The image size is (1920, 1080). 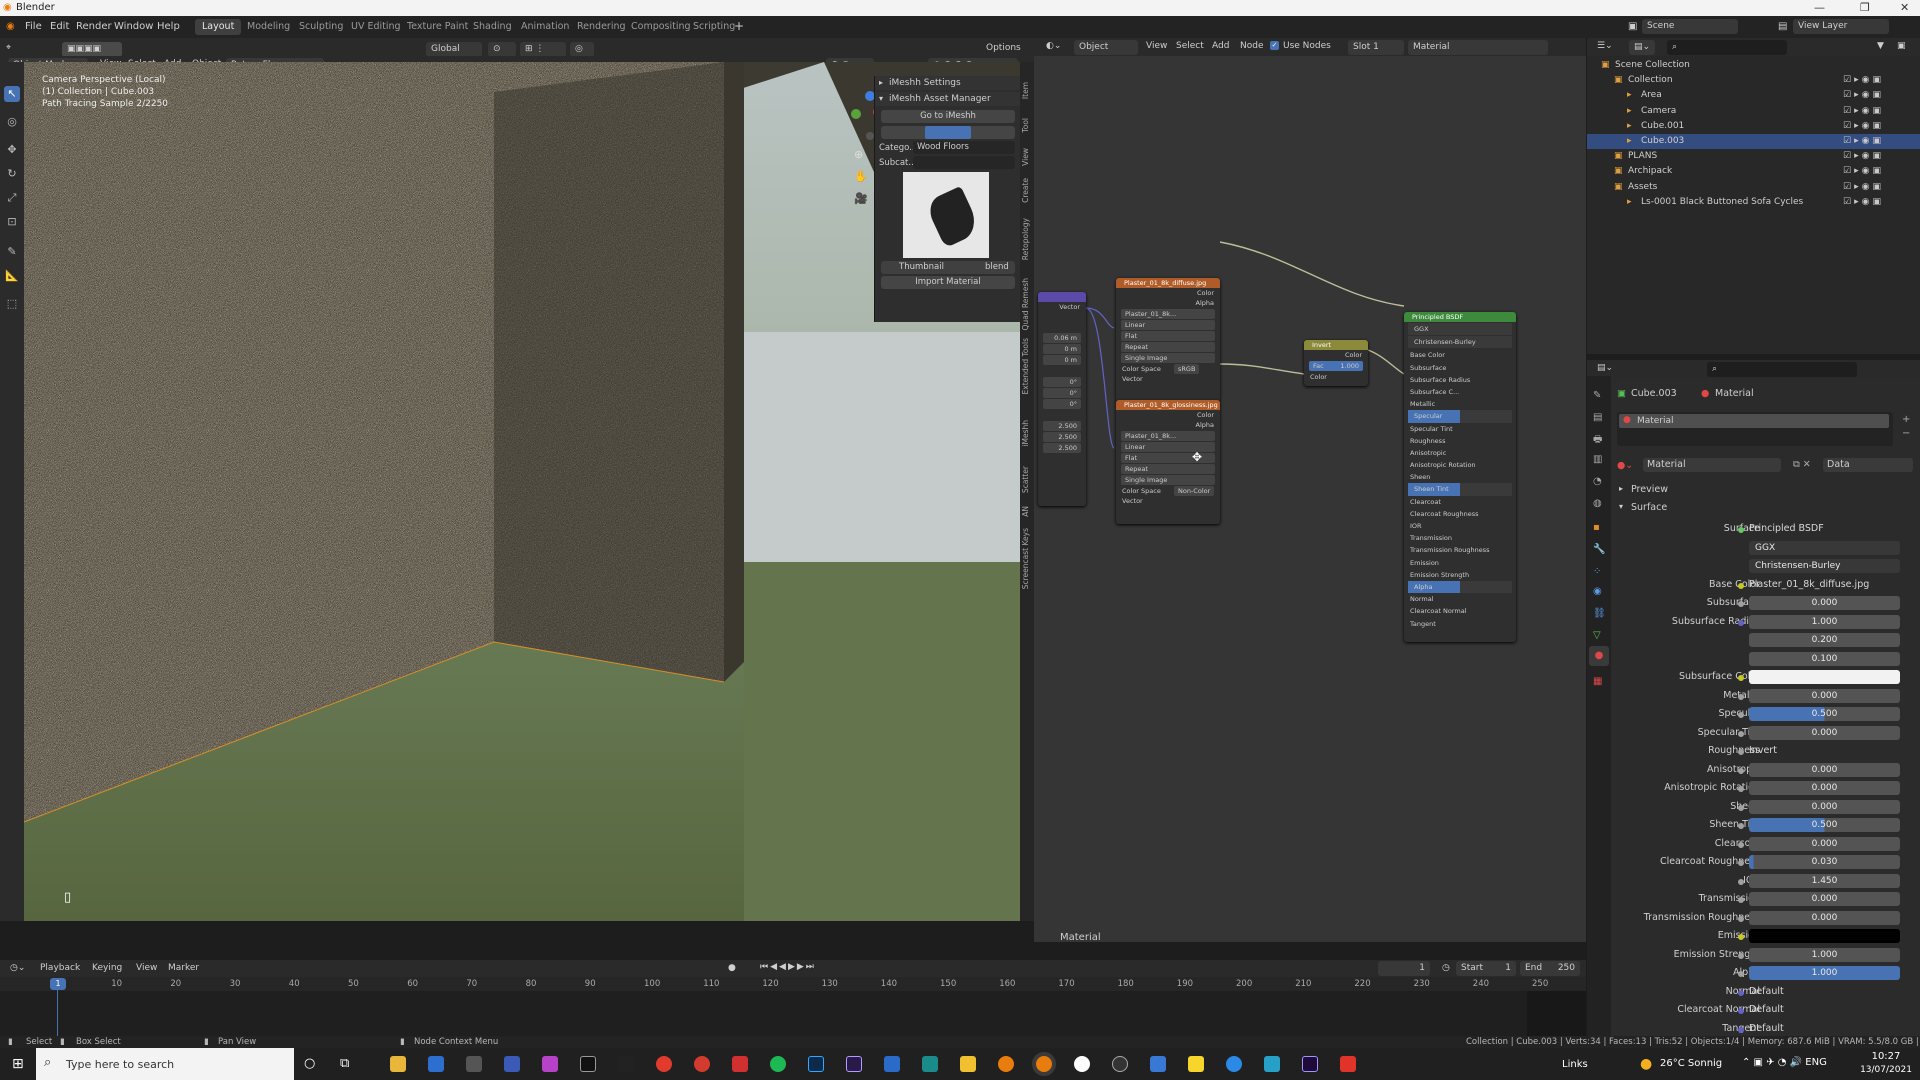 I want to click on bsdf-input-row: Tangent, so click(x=1460, y=624).